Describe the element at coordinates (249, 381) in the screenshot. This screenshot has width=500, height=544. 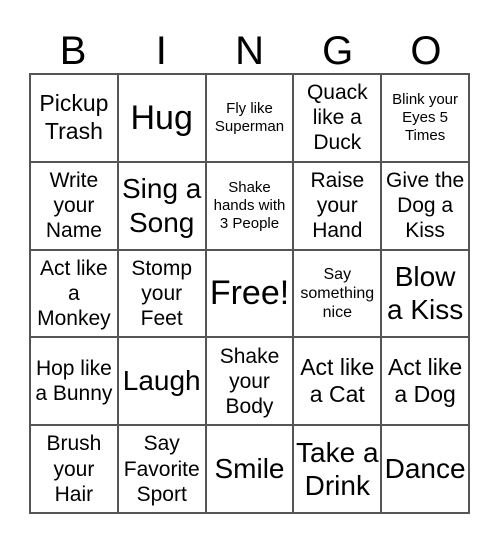
I see `bingo-cell: Shake your Body` at that location.